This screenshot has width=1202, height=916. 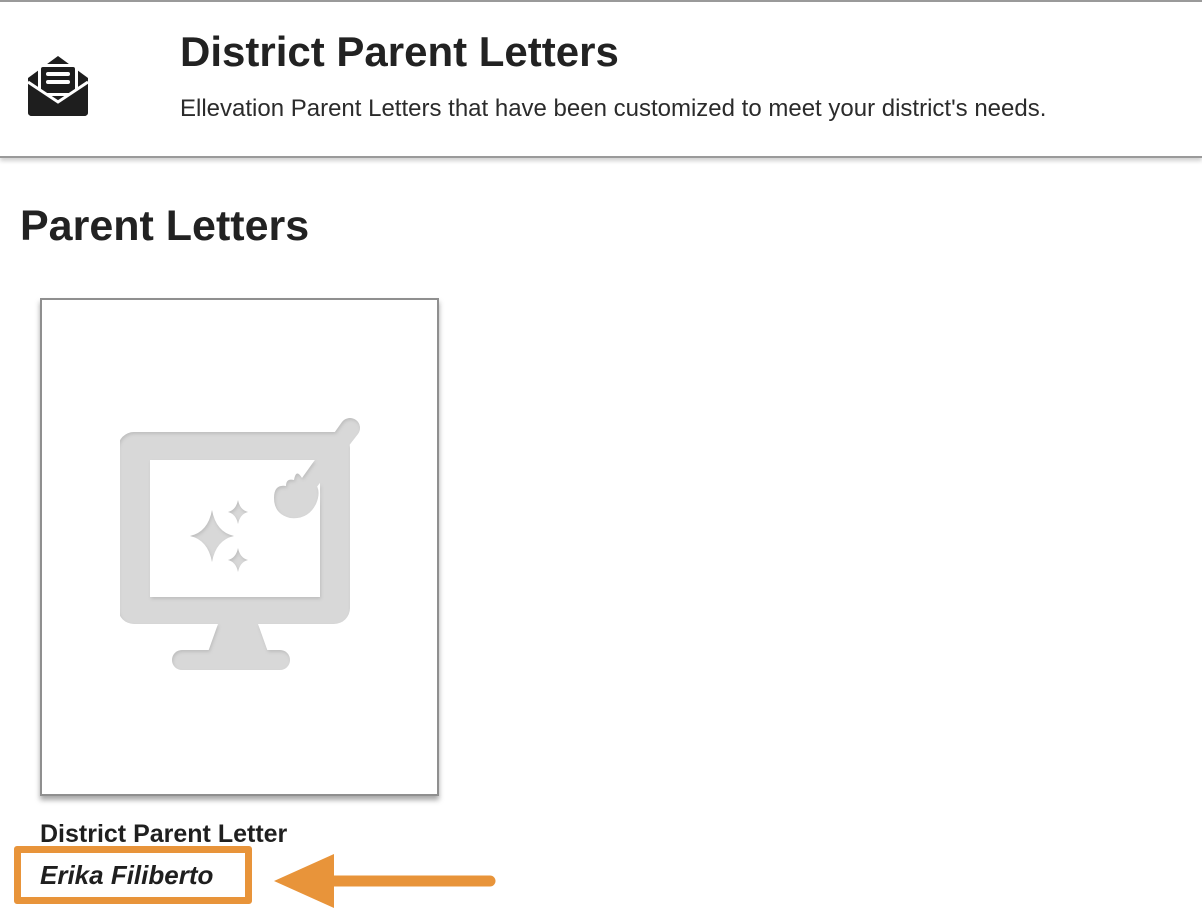 I want to click on page-title: District Parent Letters, so click(x=399, y=51).